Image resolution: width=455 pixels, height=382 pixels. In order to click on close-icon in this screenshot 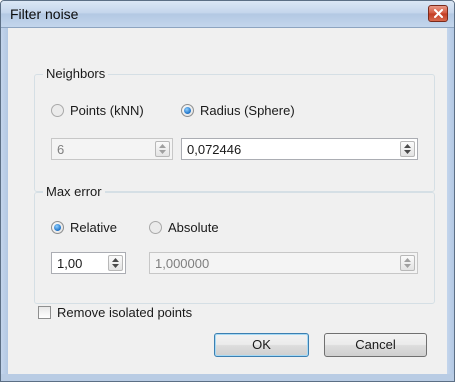, I will do `click(438, 13)`.